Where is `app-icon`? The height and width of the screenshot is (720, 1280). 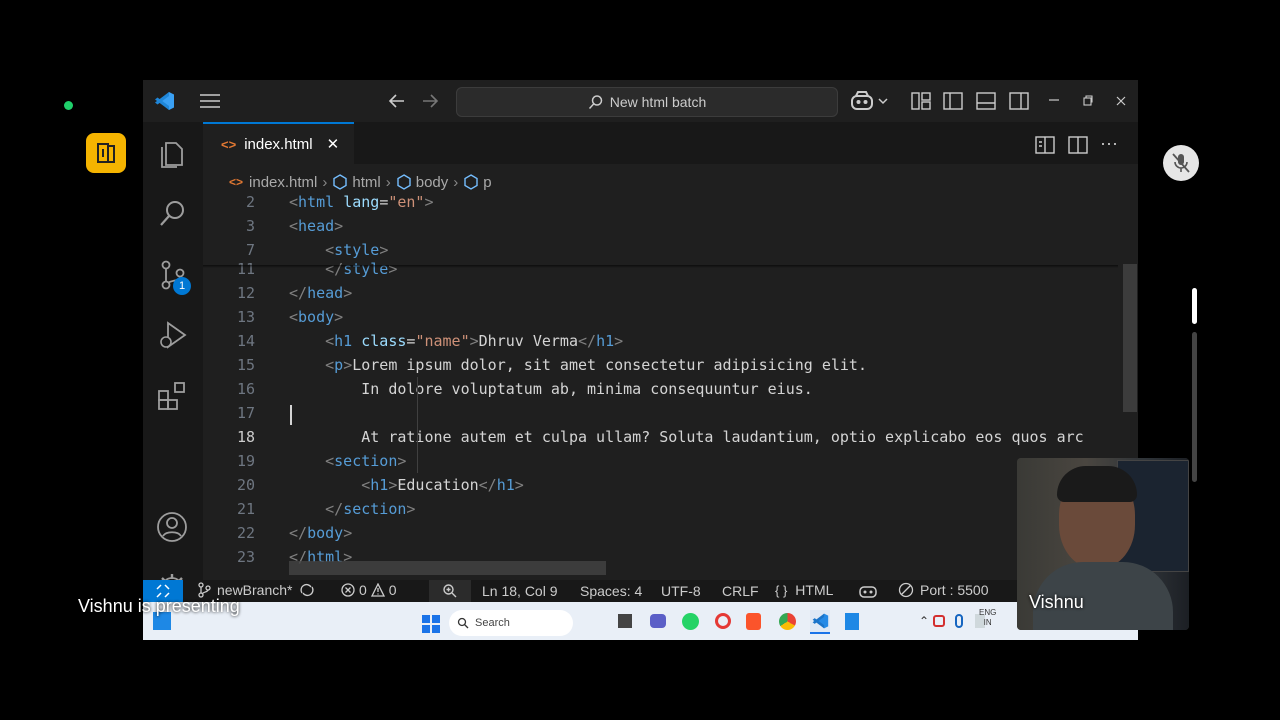 app-icon is located at coordinates (106, 153).